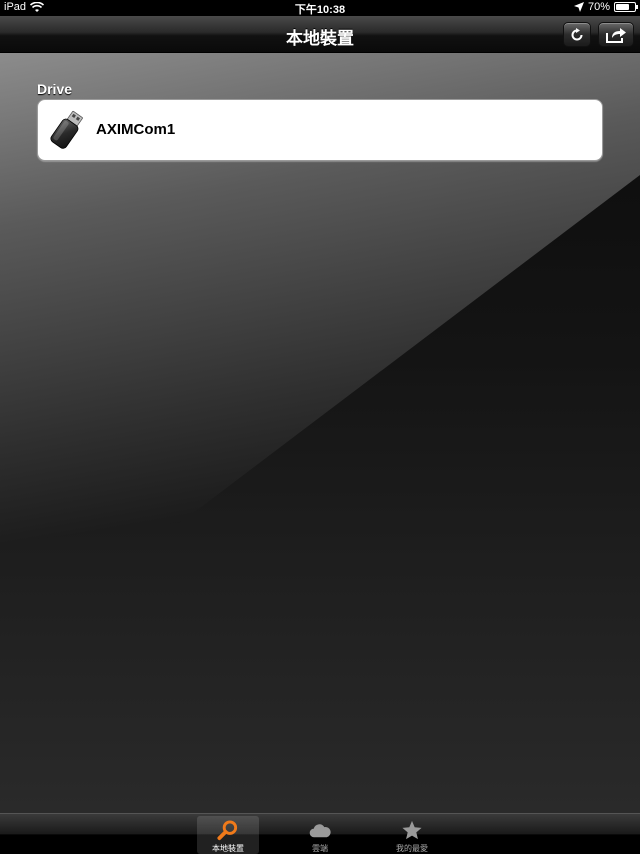  I want to click on tab-bar: 本地裝置 雲端 我的最愛, so click(320, 833).